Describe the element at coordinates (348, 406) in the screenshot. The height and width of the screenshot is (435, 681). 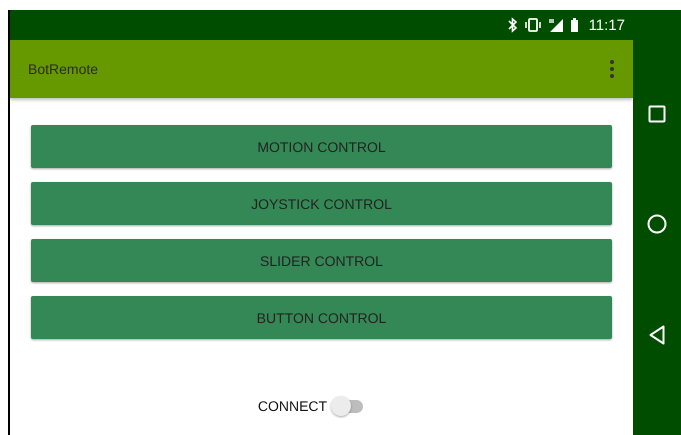
I see `connect-switch` at that location.